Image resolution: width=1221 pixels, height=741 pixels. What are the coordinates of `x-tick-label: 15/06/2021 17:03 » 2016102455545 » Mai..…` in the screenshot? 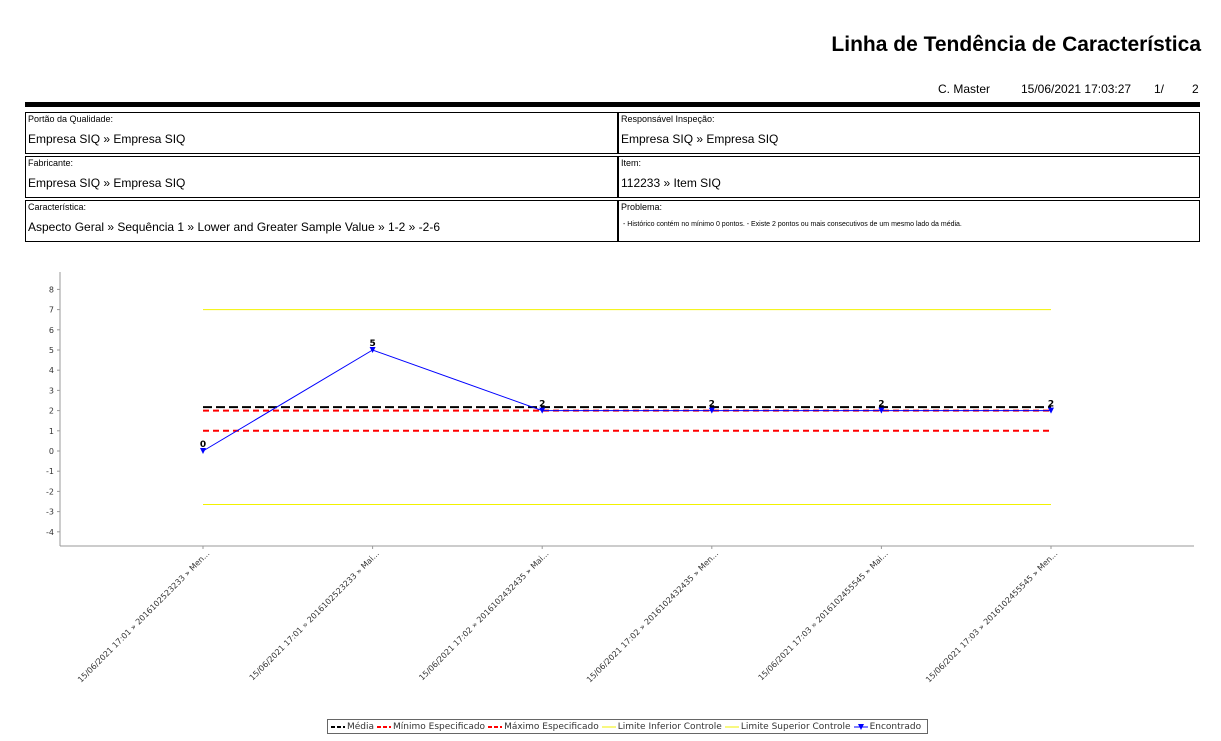 It's located at (823, 615).